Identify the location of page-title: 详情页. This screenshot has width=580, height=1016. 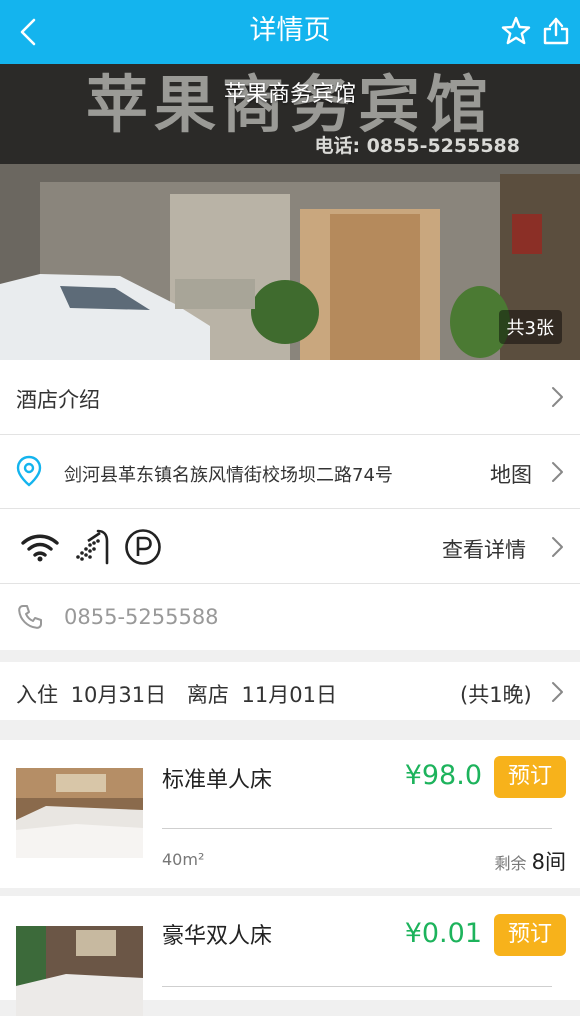
(290, 30).